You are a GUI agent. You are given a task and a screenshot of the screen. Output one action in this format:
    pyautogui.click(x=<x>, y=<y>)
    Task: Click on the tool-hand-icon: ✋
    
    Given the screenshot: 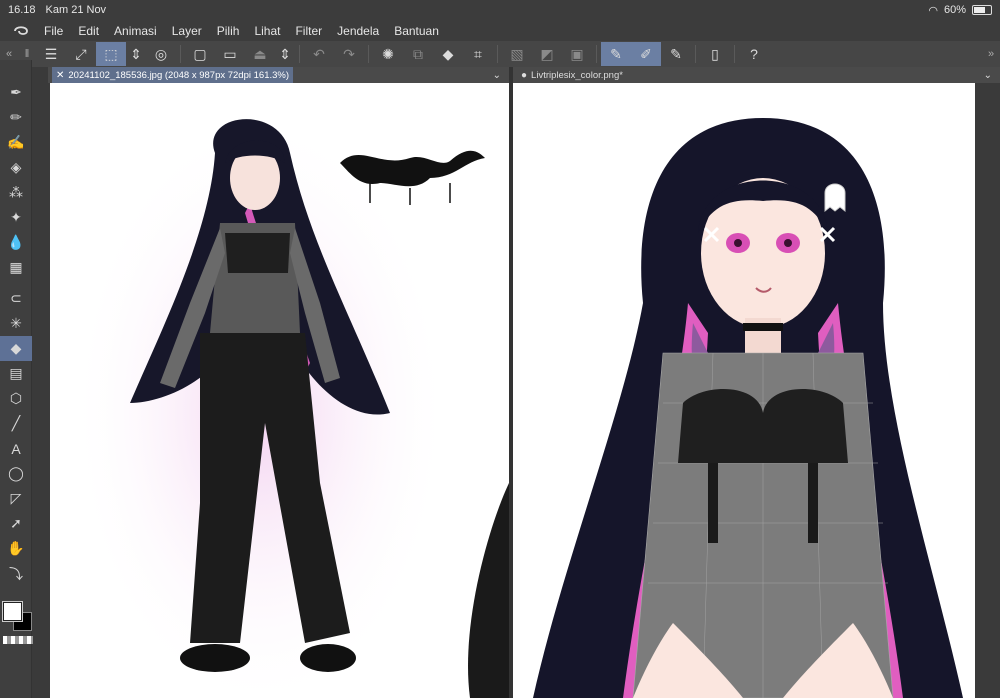 What is the action you would take?
    pyautogui.click(x=16, y=548)
    